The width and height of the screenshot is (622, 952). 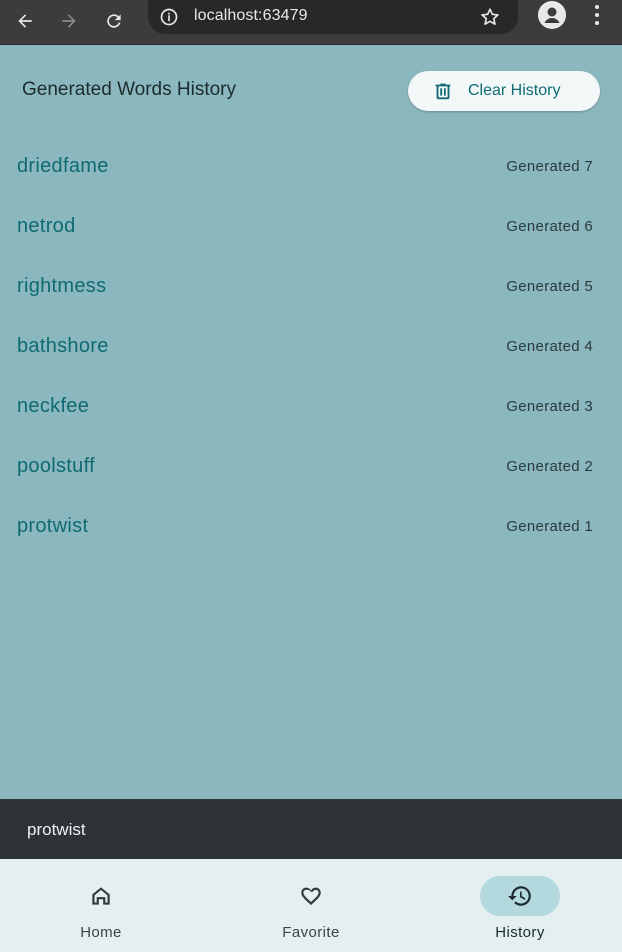 I want to click on history-word: netrod, so click(x=46, y=226).